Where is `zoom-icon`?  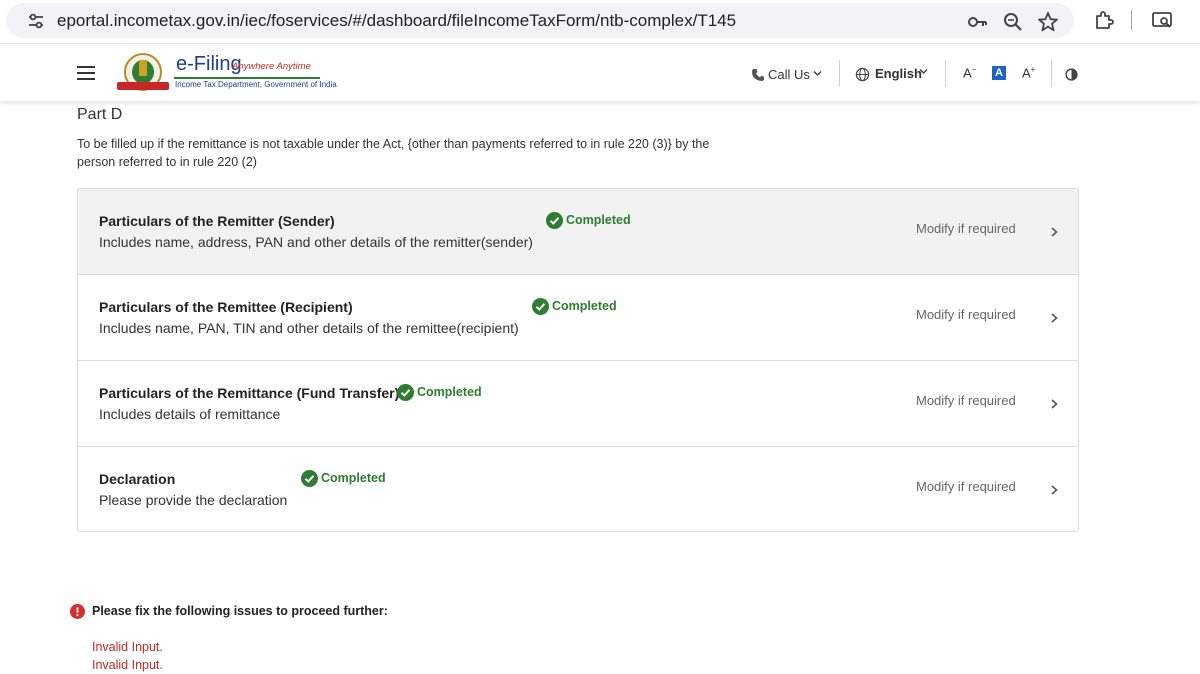
zoom-icon is located at coordinates (1013, 22).